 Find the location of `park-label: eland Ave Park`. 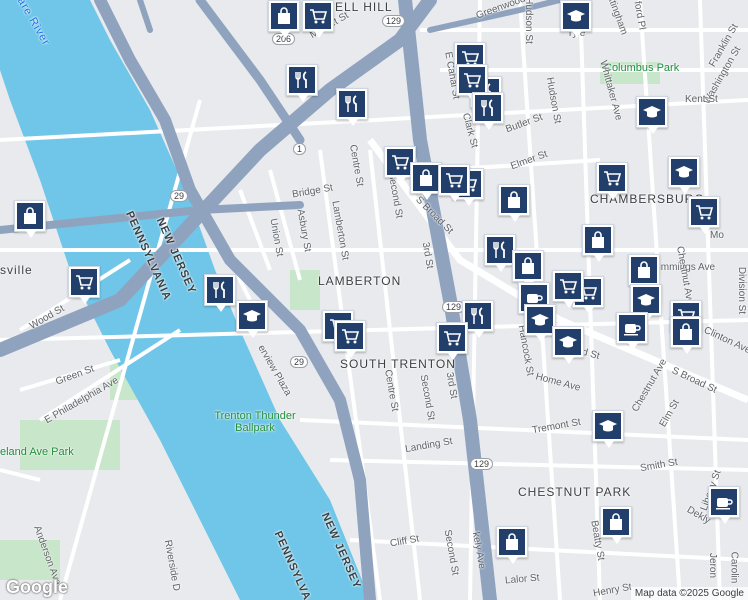

park-label: eland Ave Park is located at coordinates (37, 452).